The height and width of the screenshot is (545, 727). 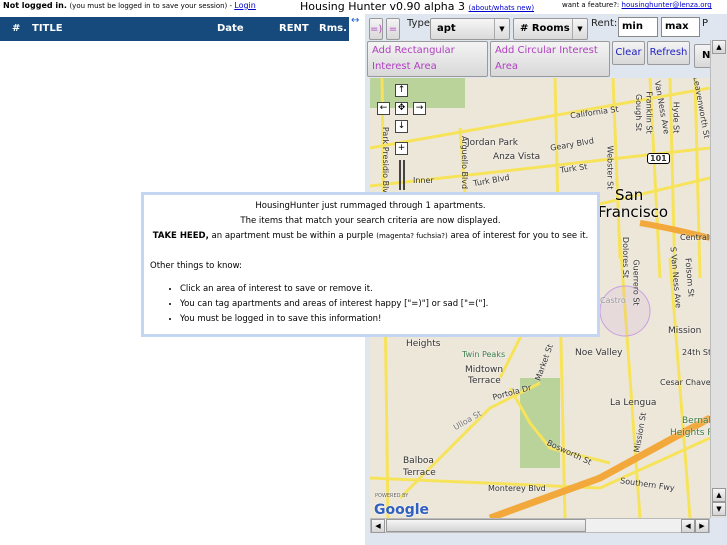 I want to click on dialog-other-heading: Other things to know:, so click(x=196, y=266).